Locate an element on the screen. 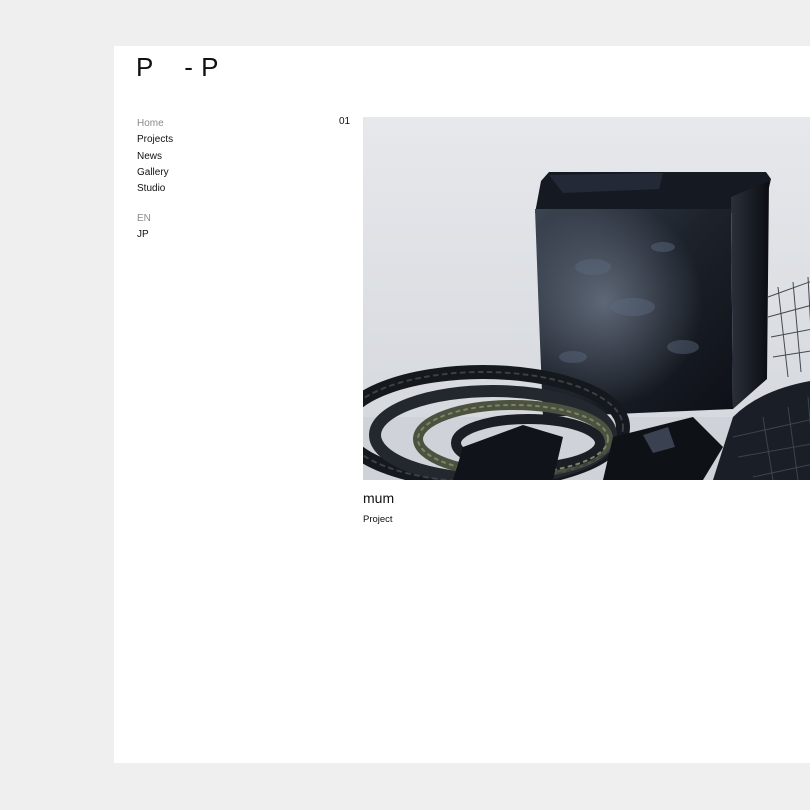 This screenshot has height=810, width=810. lang-item-jp: JP is located at coordinates (144, 235).